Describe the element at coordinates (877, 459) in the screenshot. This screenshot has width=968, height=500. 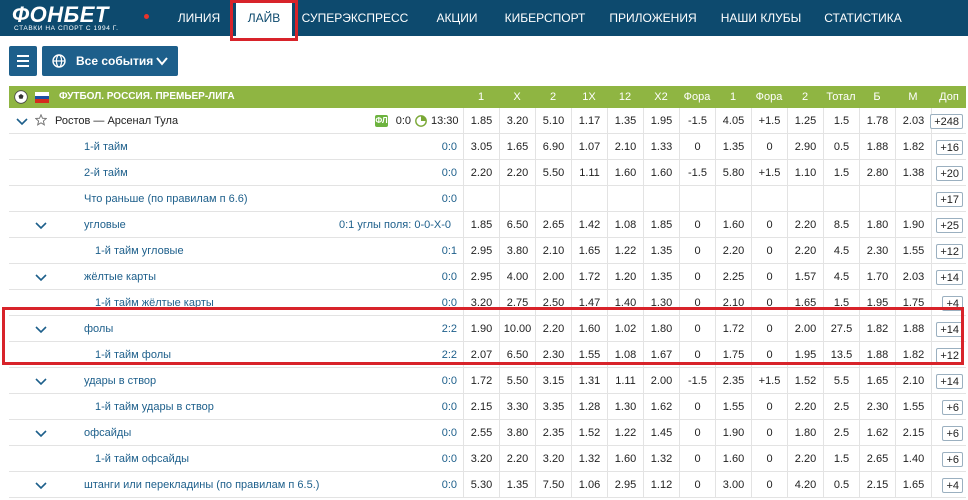
I see `odds-cell: 2.65` at that location.